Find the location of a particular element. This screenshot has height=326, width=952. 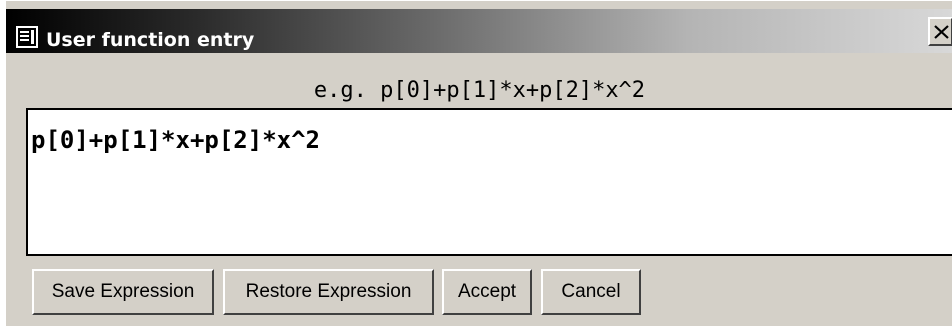

close-icon is located at coordinates (941, 32).